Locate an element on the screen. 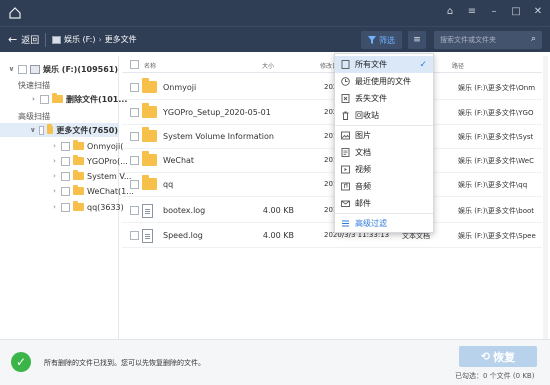 The width and height of the screenshot is (550, 385). view-menu-button: ≡ is located at coordinates (417, 40).